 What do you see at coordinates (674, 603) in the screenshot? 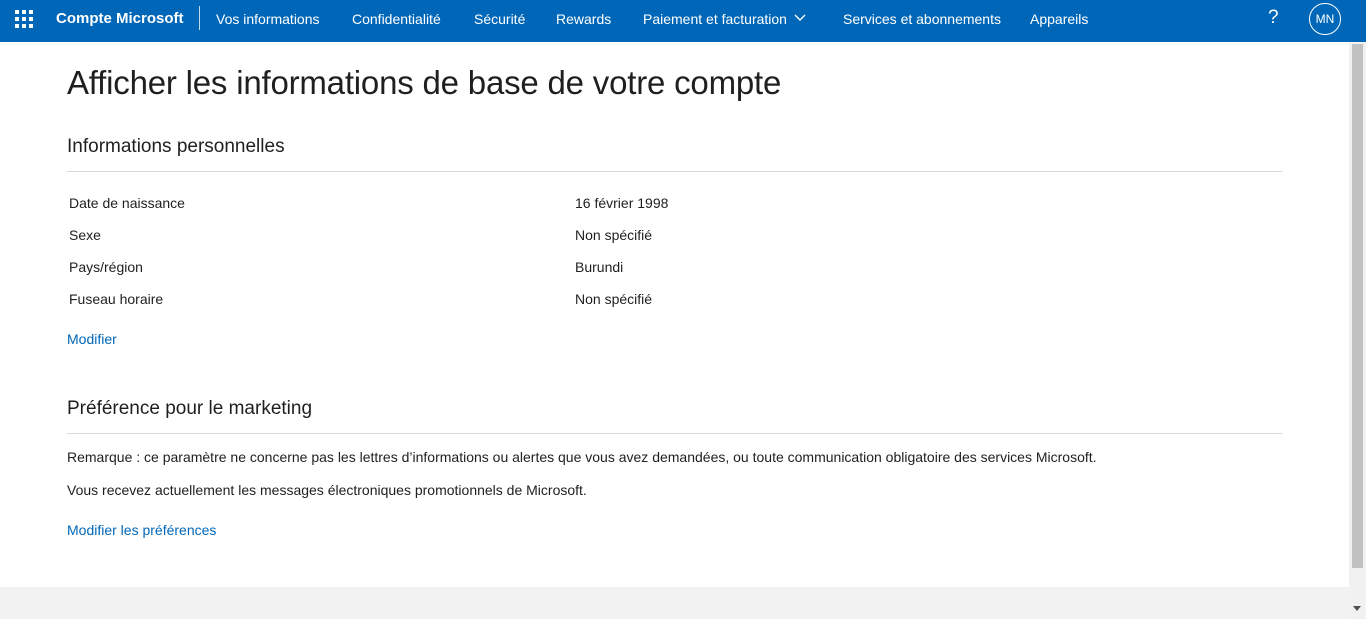
I see `footer-band` at bounding box center [674, 603].